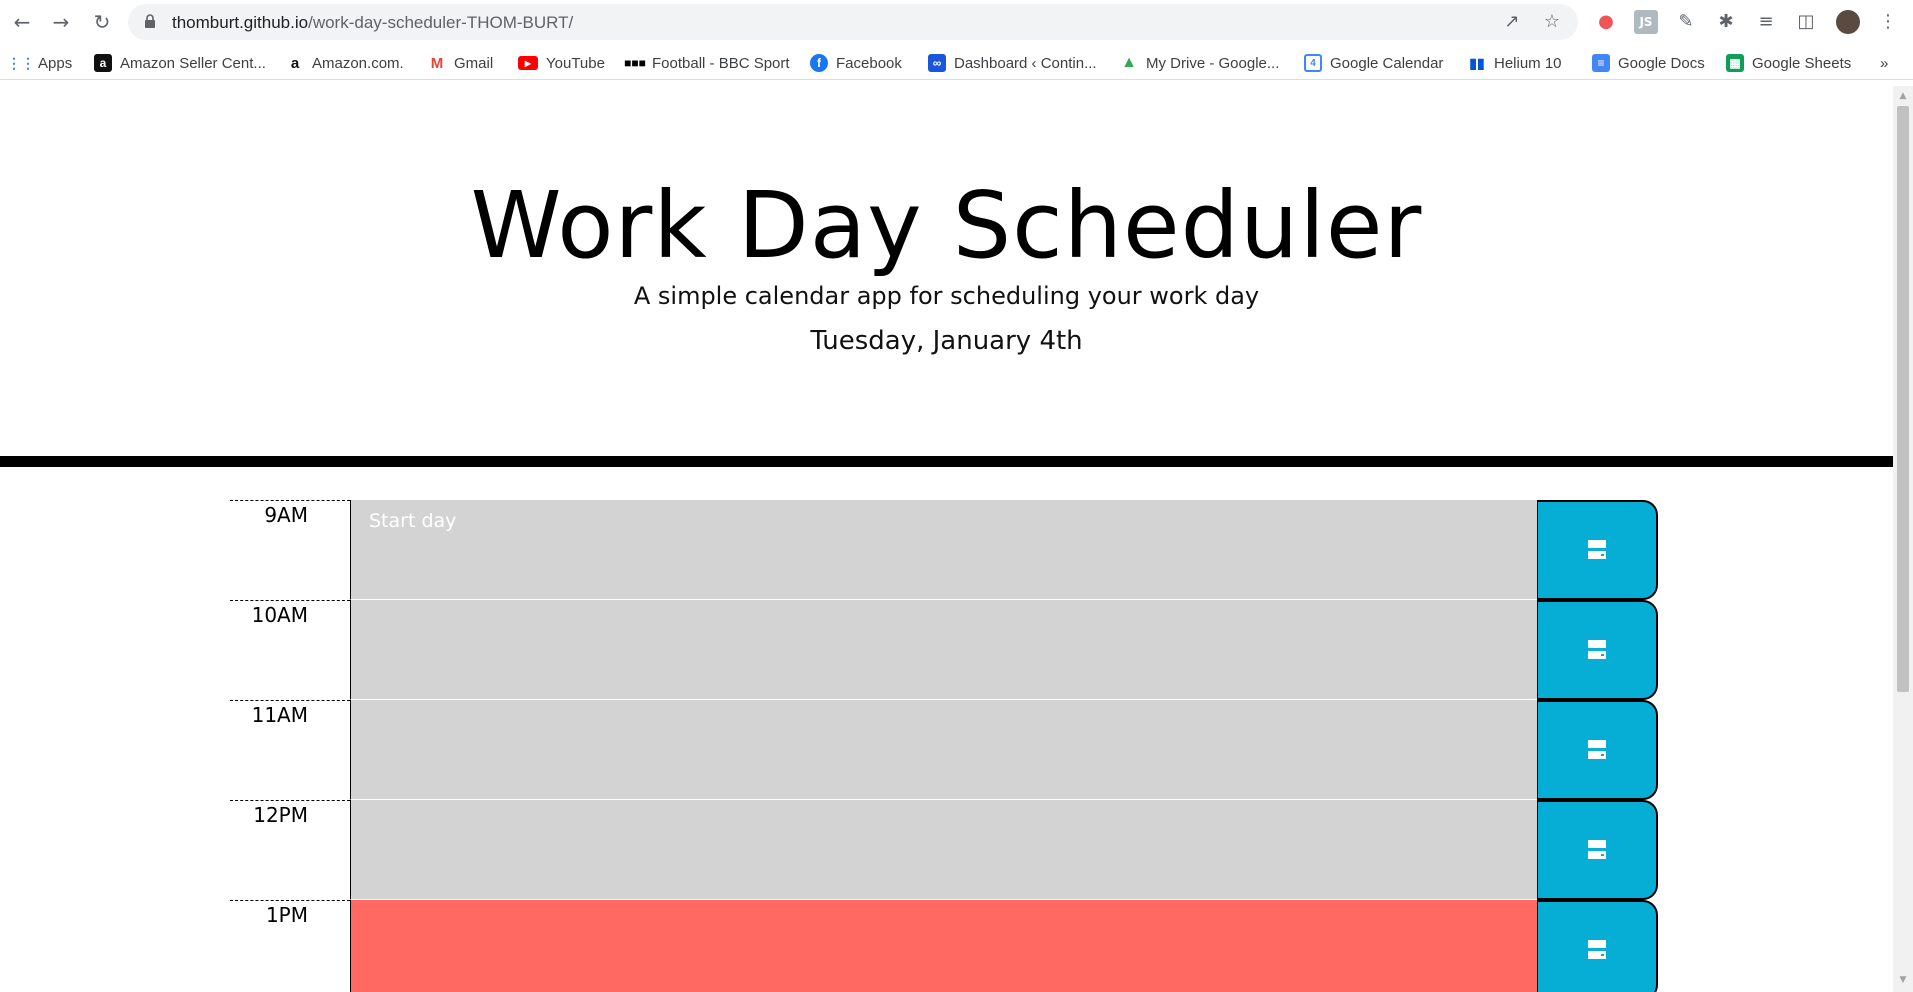  Describe the element at coordinates (290, 650) in the screenshot. I see `hour-label: 10AM` at that location.